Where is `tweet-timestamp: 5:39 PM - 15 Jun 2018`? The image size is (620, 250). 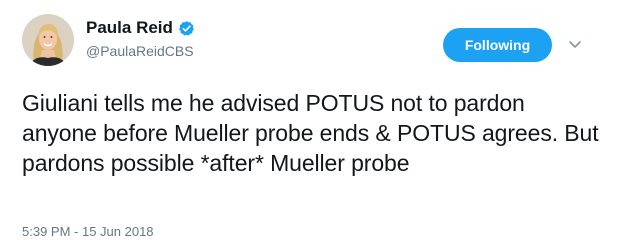 tweet-timestamp: 5:39 PM - 15 Jun 2018 is located at coordinates (88, 232).